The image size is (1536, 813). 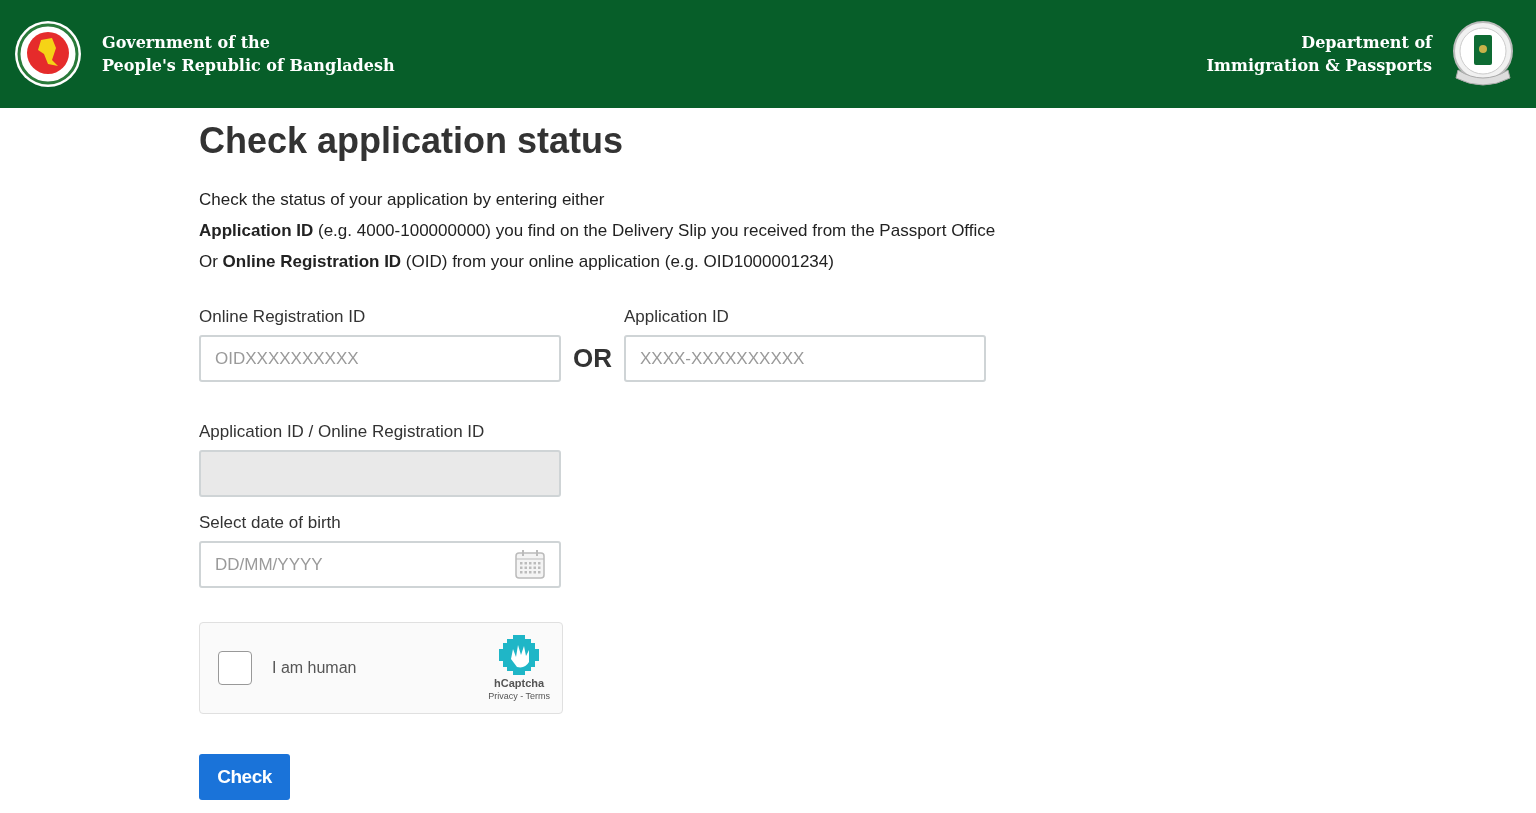 What do you see at coordinates (244, 777) in the screenshot?
I see `check-button: Check` at bounding box center [244, 777].